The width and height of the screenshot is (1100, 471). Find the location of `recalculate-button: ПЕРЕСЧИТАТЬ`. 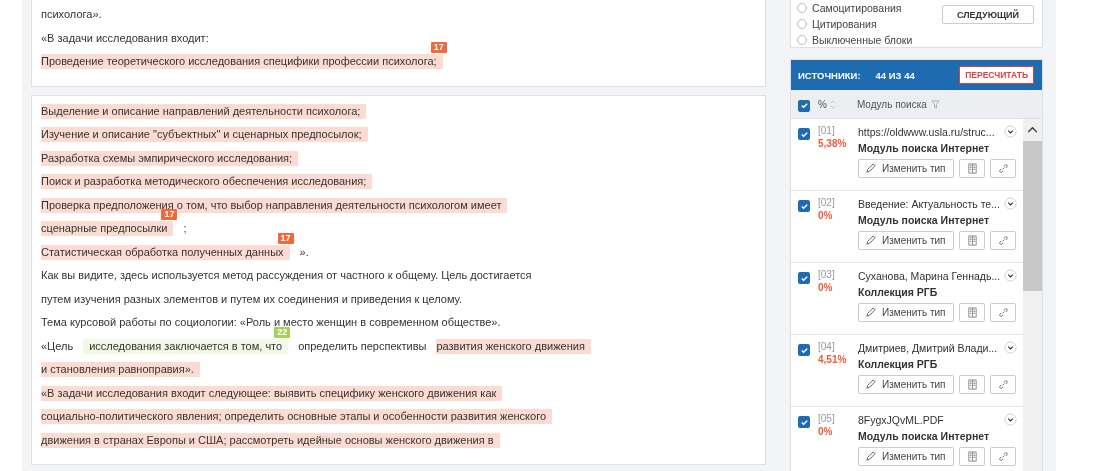

recalculate-button: ПЕРЕСЧИТАТЬ is located at coordinates (996, 75).